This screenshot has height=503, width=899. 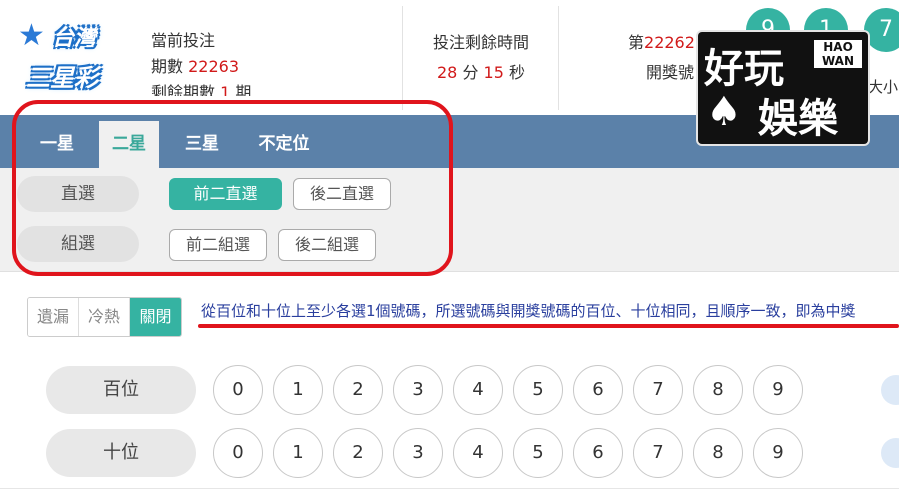 What do you see at coordinates (238, 453) in the screenshot?
I see `tens-number: 0` at bounding box center [238, 453].